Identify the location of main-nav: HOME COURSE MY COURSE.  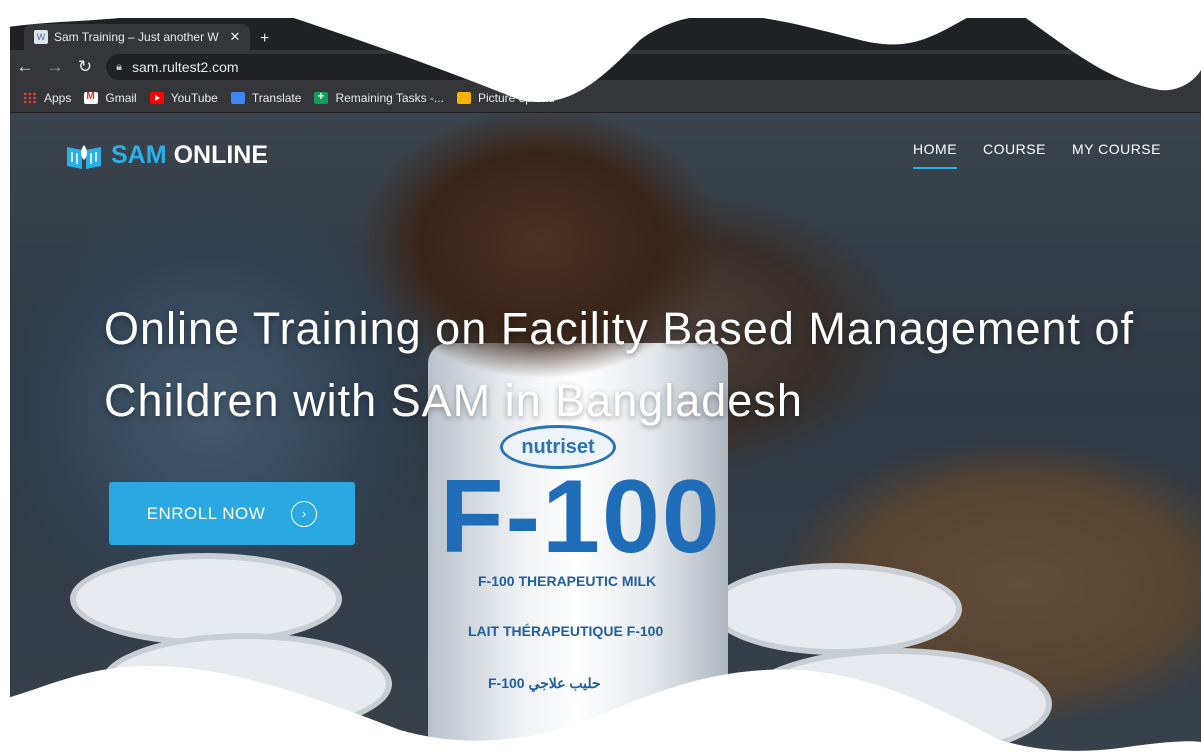
(1024, 155).